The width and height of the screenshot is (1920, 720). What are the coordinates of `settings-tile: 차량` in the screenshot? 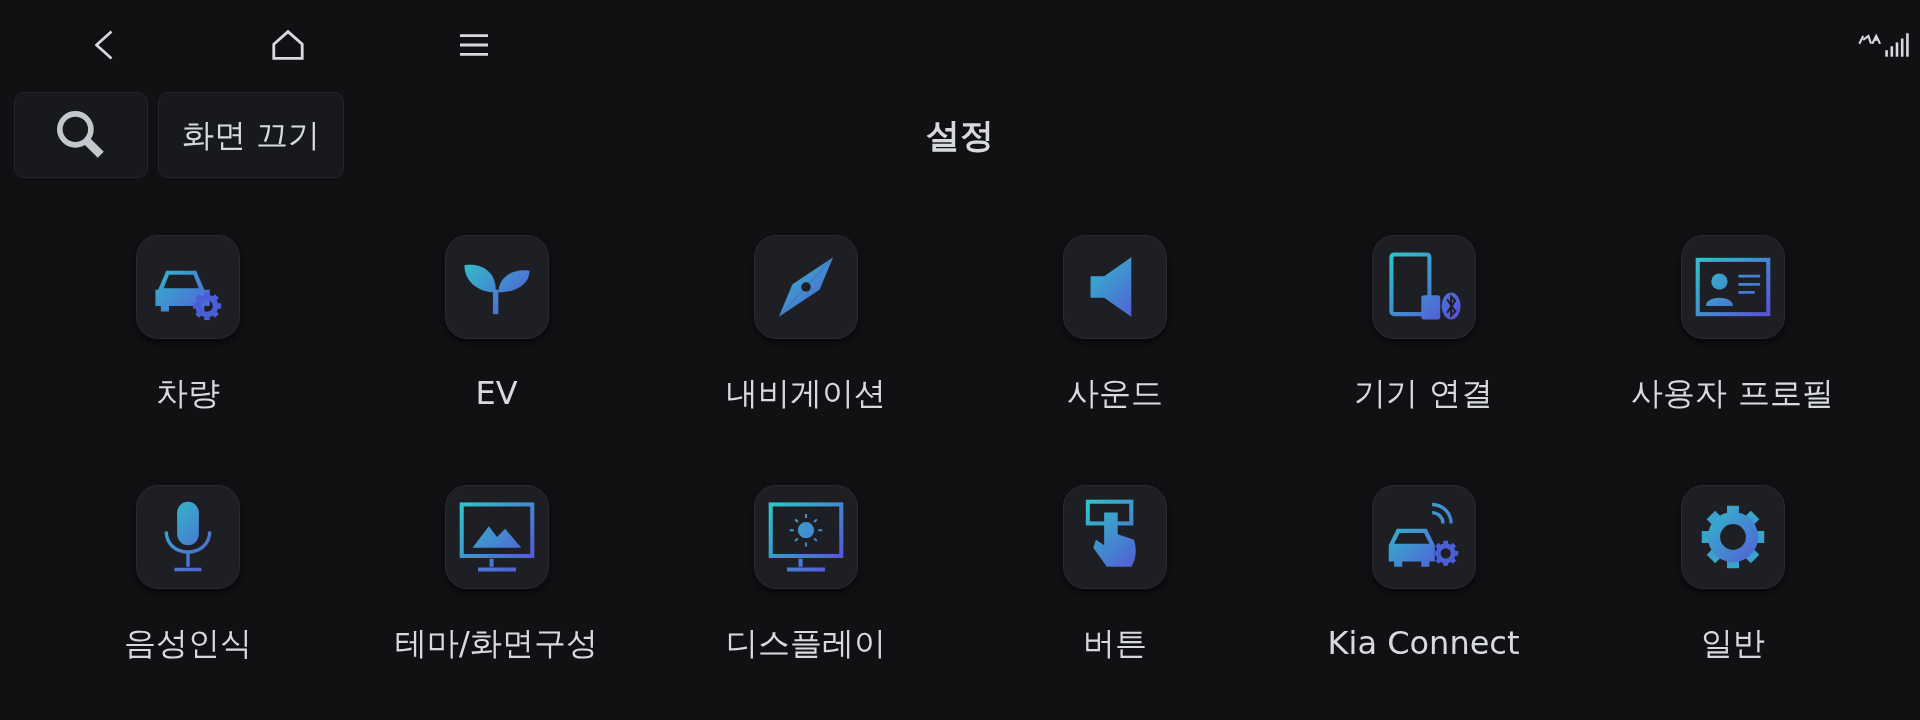 It's located at (187, 342).